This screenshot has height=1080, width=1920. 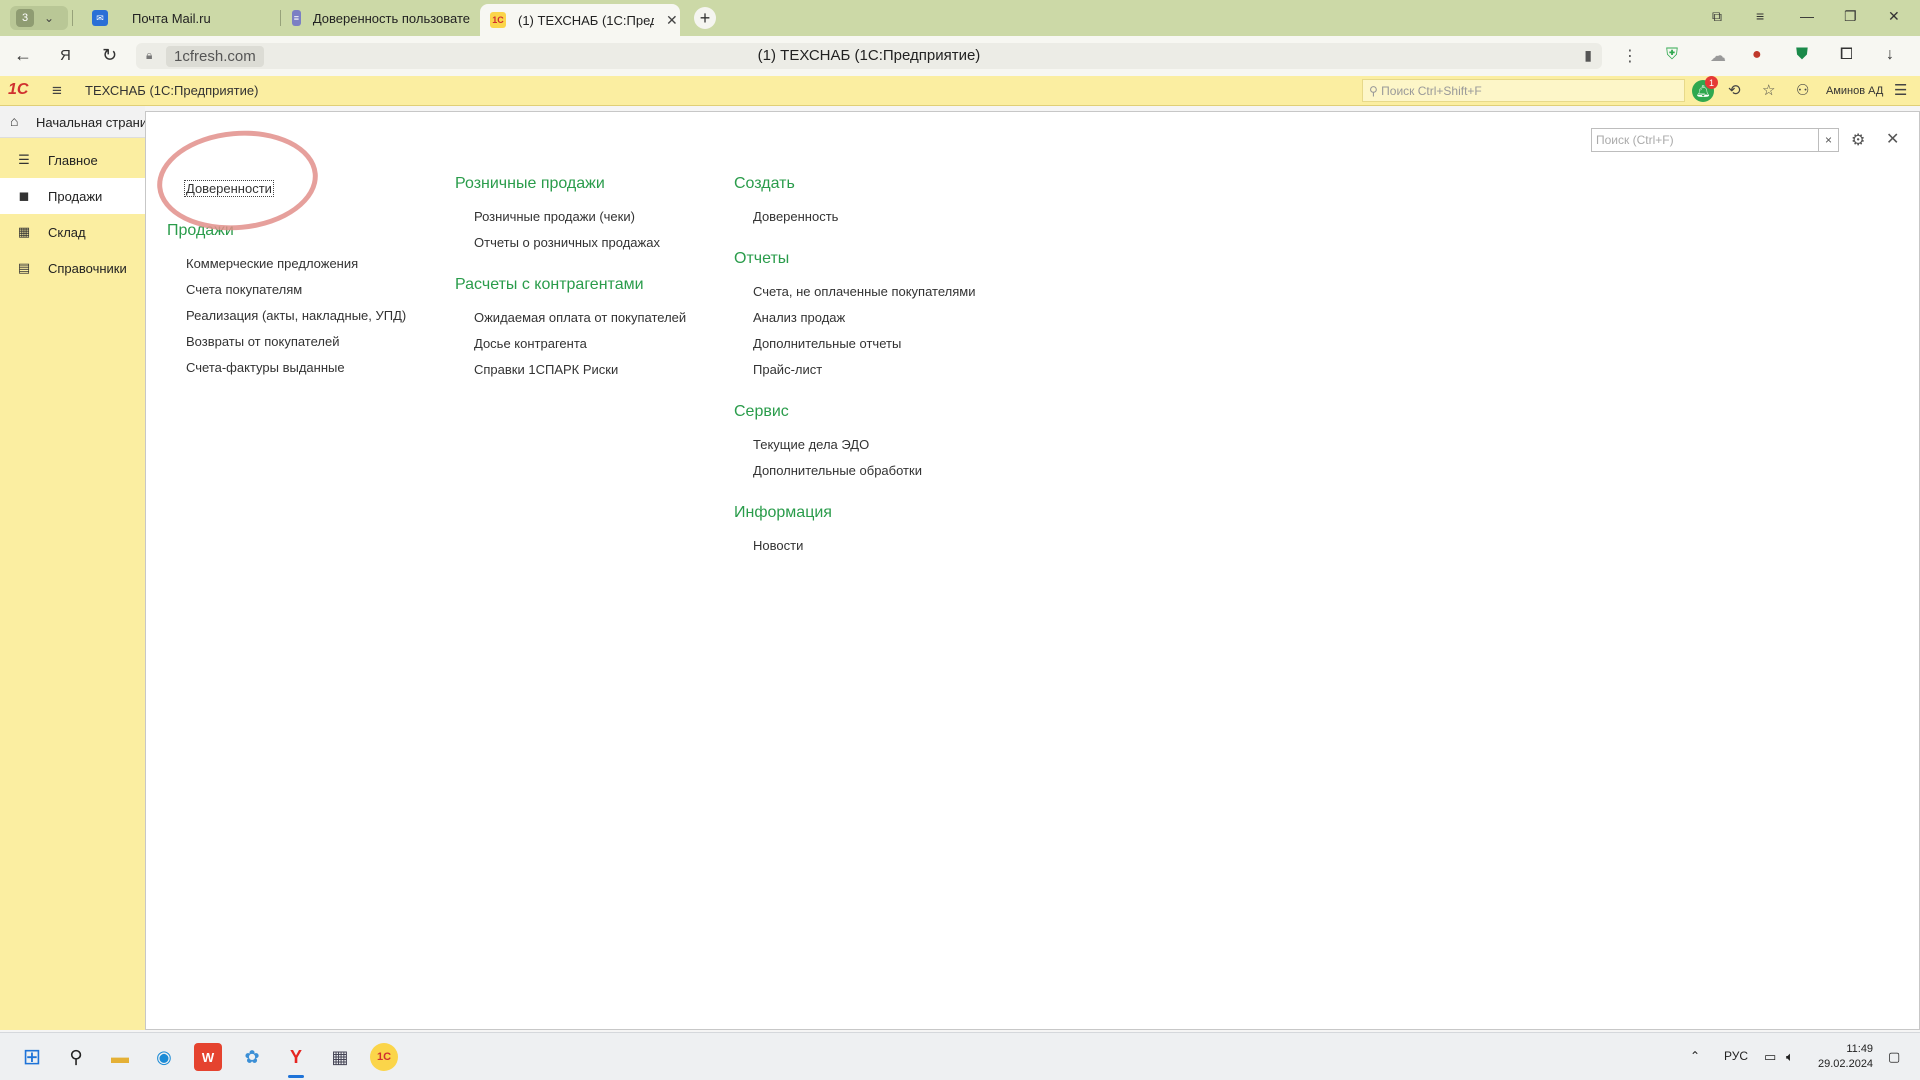 What do you see at coordinates (1760, 16) in the screenshot?
I see `menu-icon: ≡` at bounding box center [1760, 16].